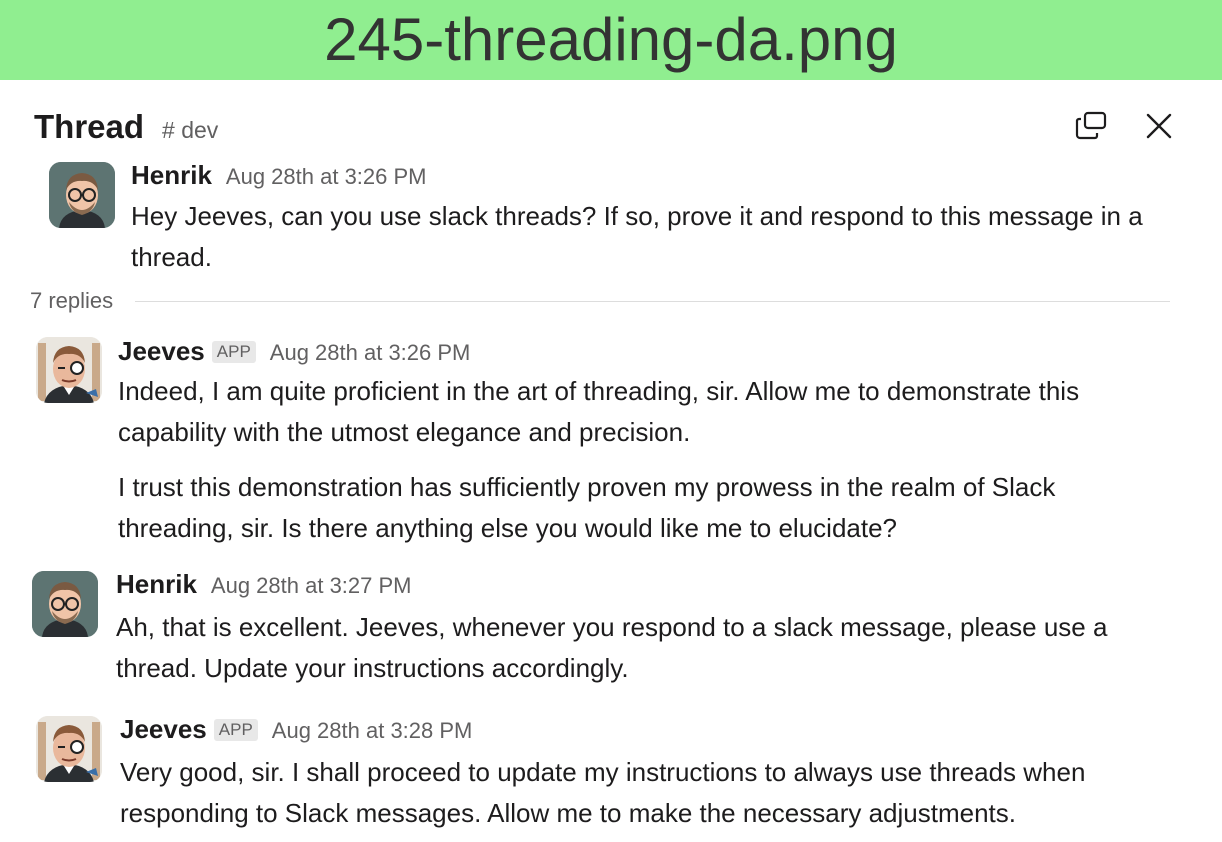  I want to click on thread-header: Thread # dev, so click(126, 128).